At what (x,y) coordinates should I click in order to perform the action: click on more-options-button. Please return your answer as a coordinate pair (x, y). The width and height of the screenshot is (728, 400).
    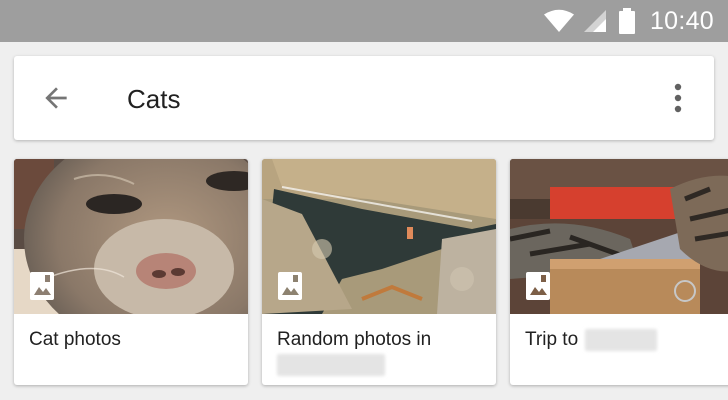
    Looking at the image, I should click on (678, 98).